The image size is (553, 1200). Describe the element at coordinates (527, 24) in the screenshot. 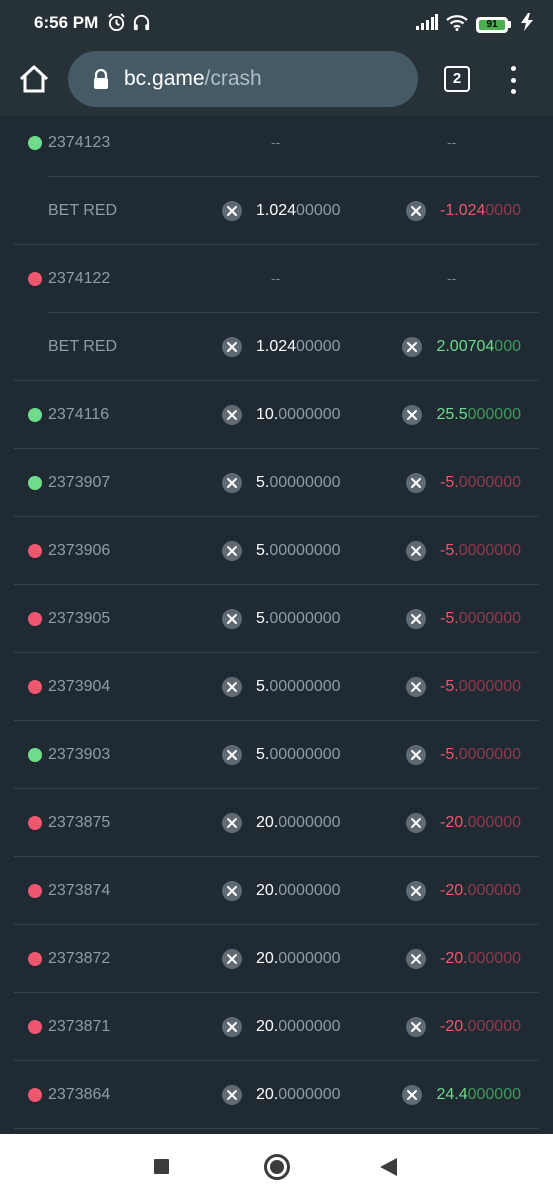

I see `charging-icon` at that location.